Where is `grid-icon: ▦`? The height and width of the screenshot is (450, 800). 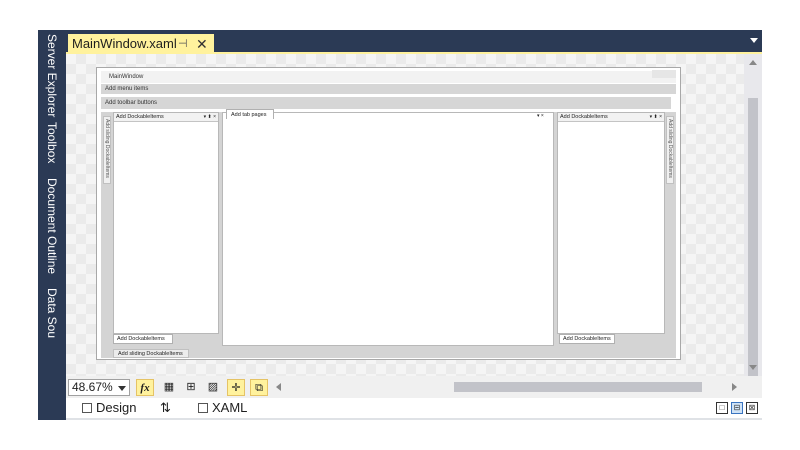 grid-icon: ▦ is located at coordinates (169, 387).